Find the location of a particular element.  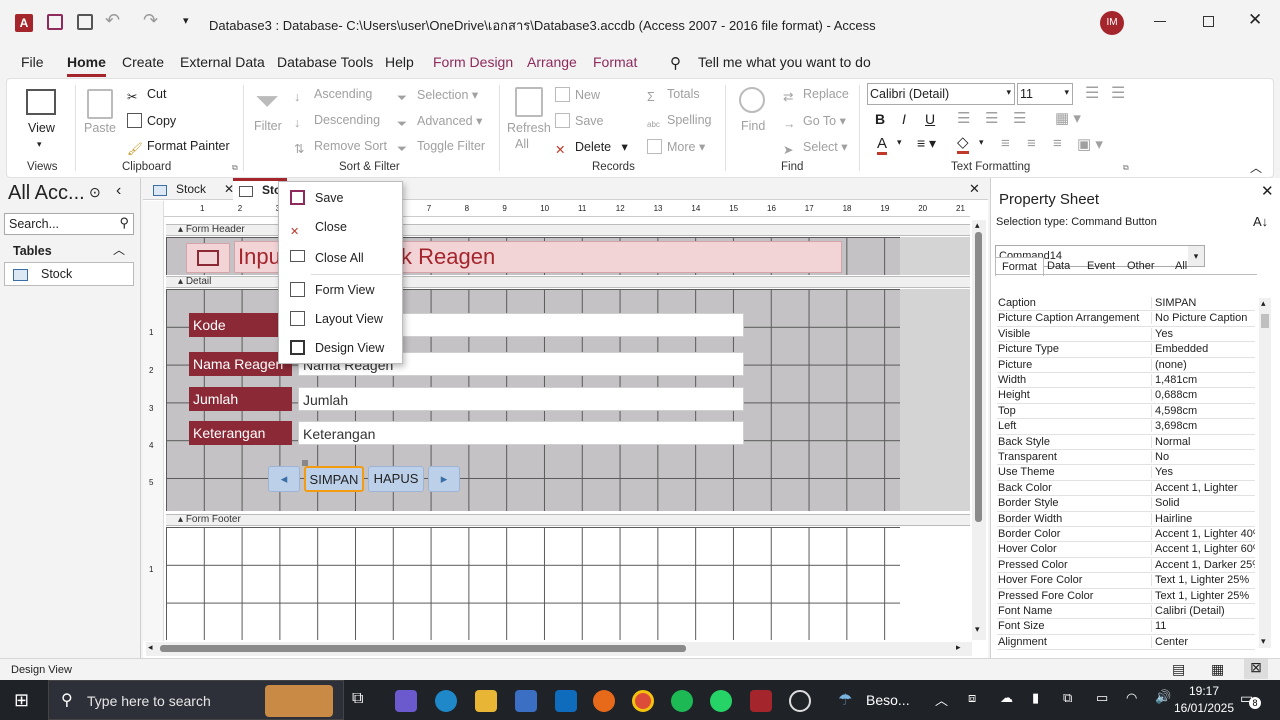

fill-color-icon: ◇ is located at coordinates (963, 143).